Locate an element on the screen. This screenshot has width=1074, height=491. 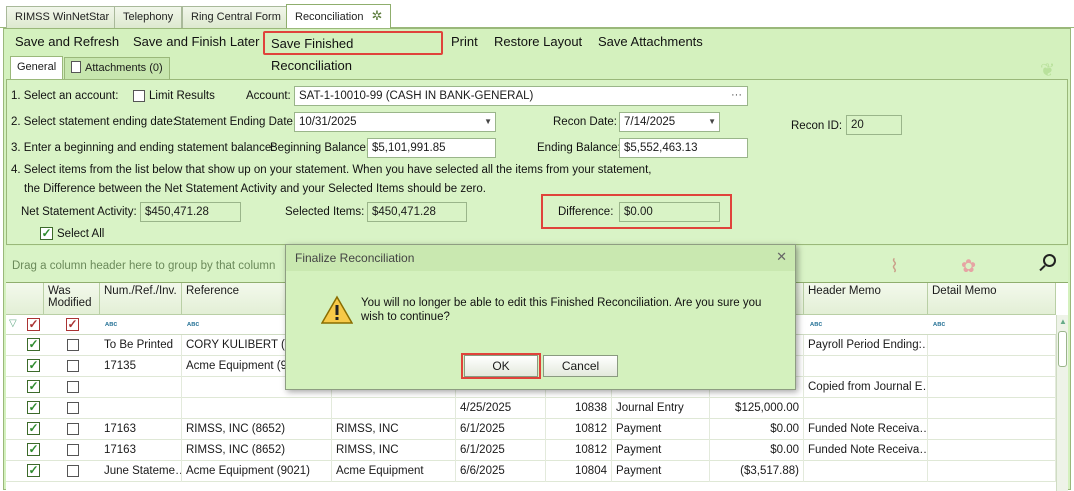
cell-num: 17163 is located at coordinates (141, 429).